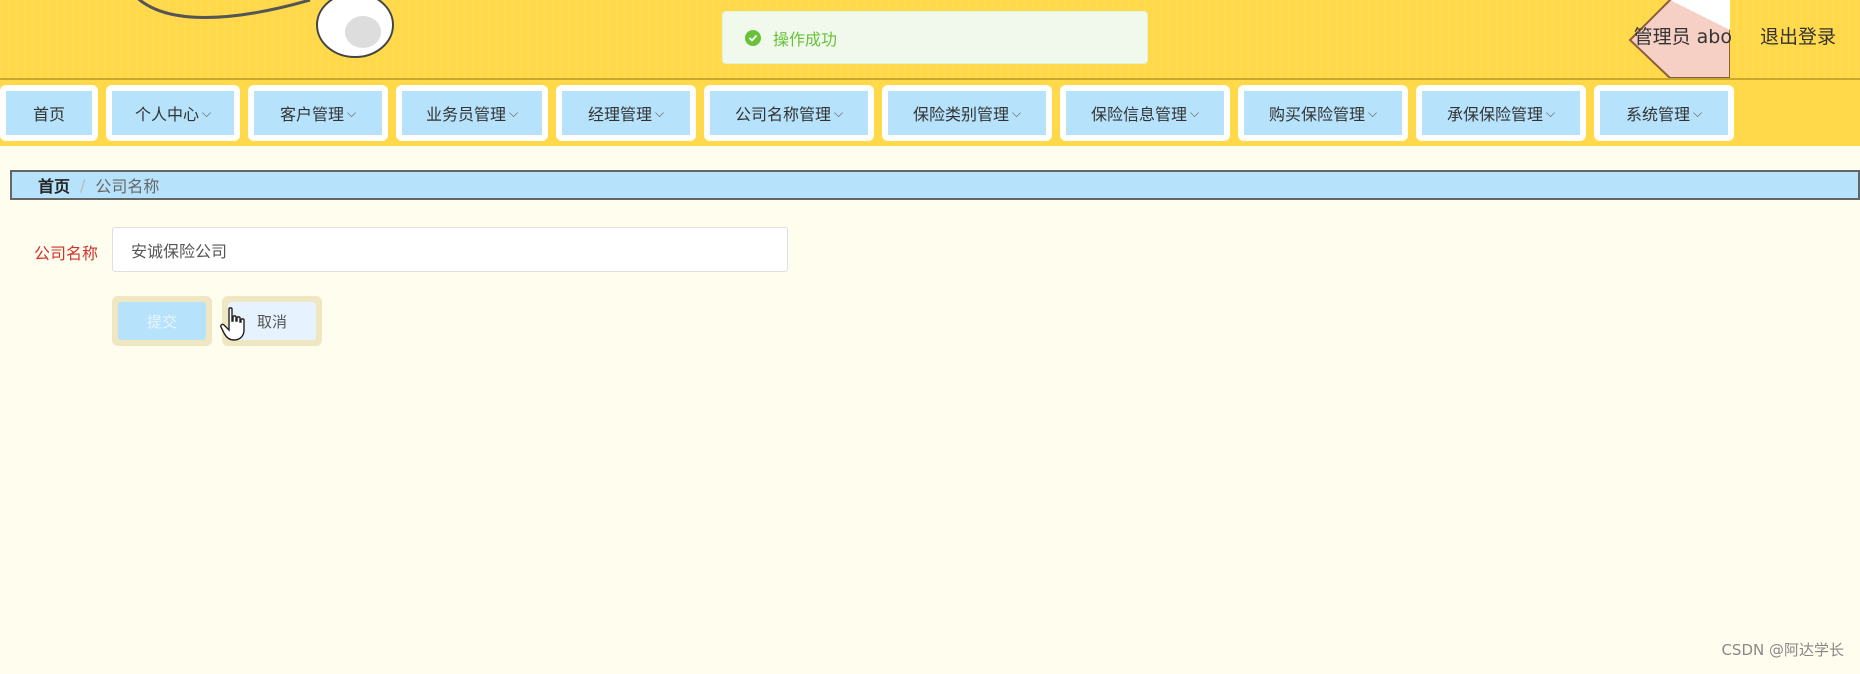 This screenshot has width=1860, height=674. I want to click on breadcrumb: 首页 / 公司名称, so click(935, 185).